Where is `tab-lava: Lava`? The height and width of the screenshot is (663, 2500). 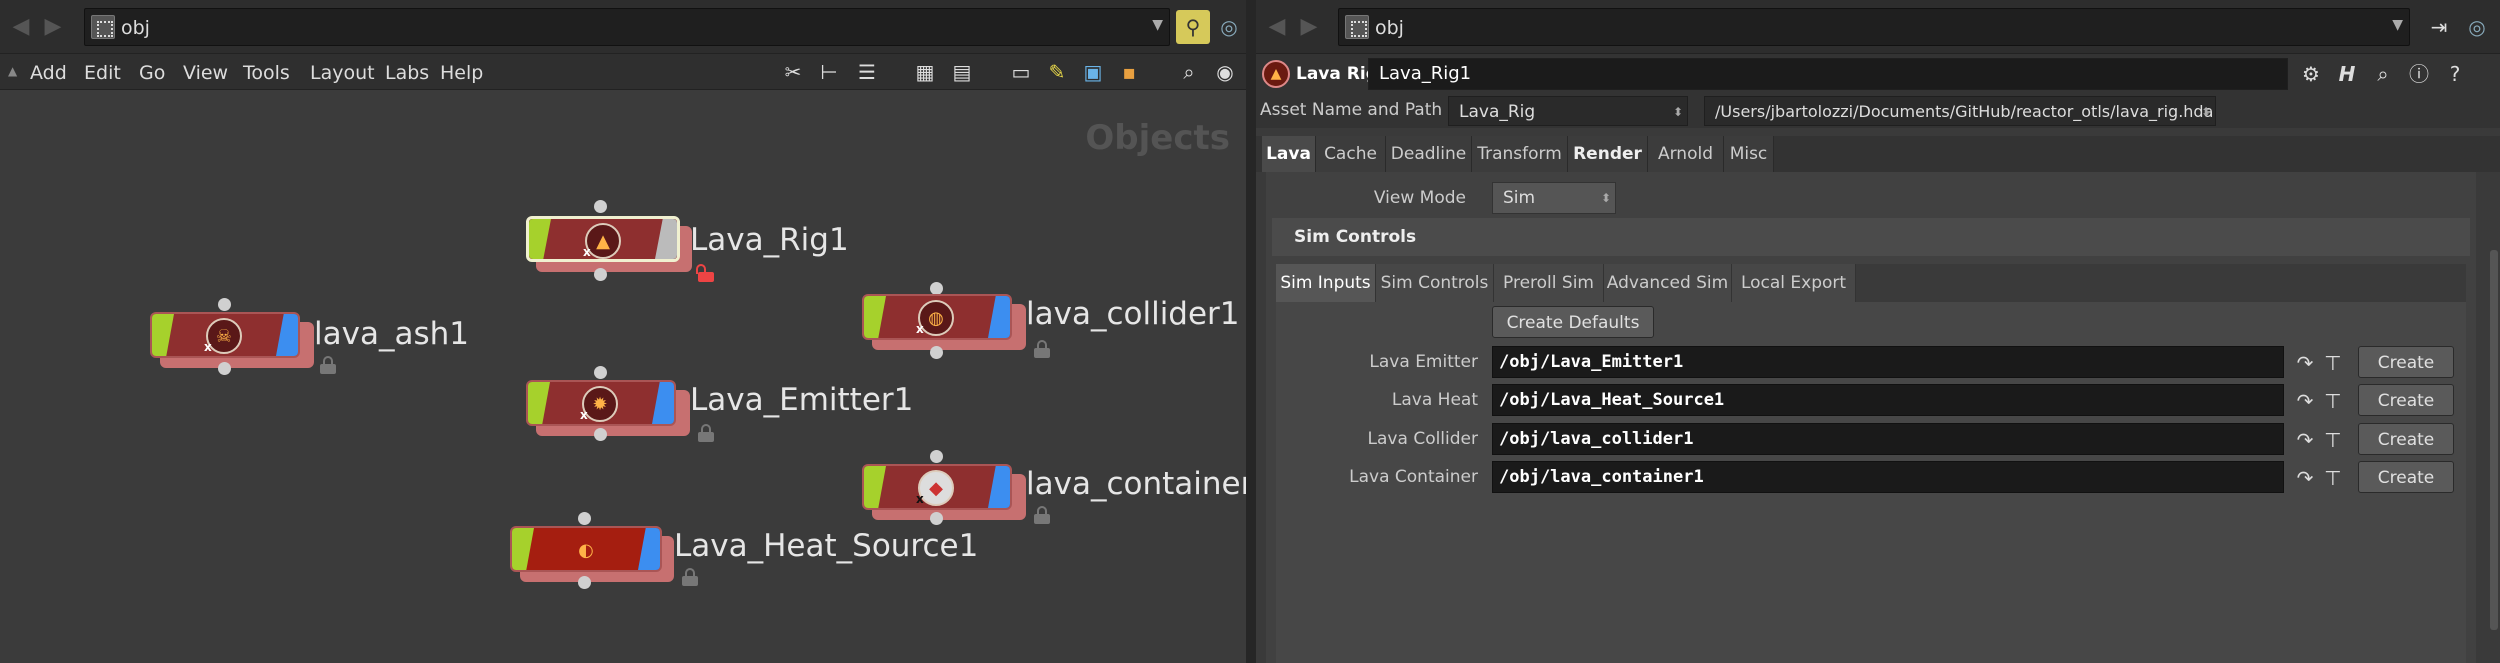 tab-lava: Lava is located at coordinates (1289, 154).